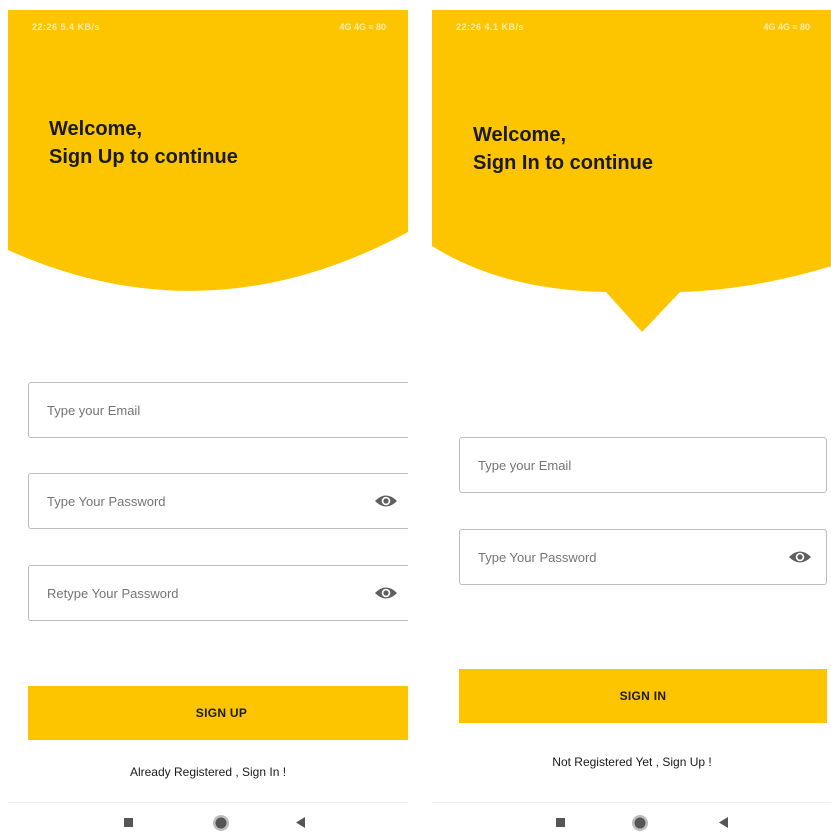  What do you see at coordinates (143, 157) in the screenshot?
I see `welcome-line-2: Sign Up to continue` at bounding box center [143, 157].